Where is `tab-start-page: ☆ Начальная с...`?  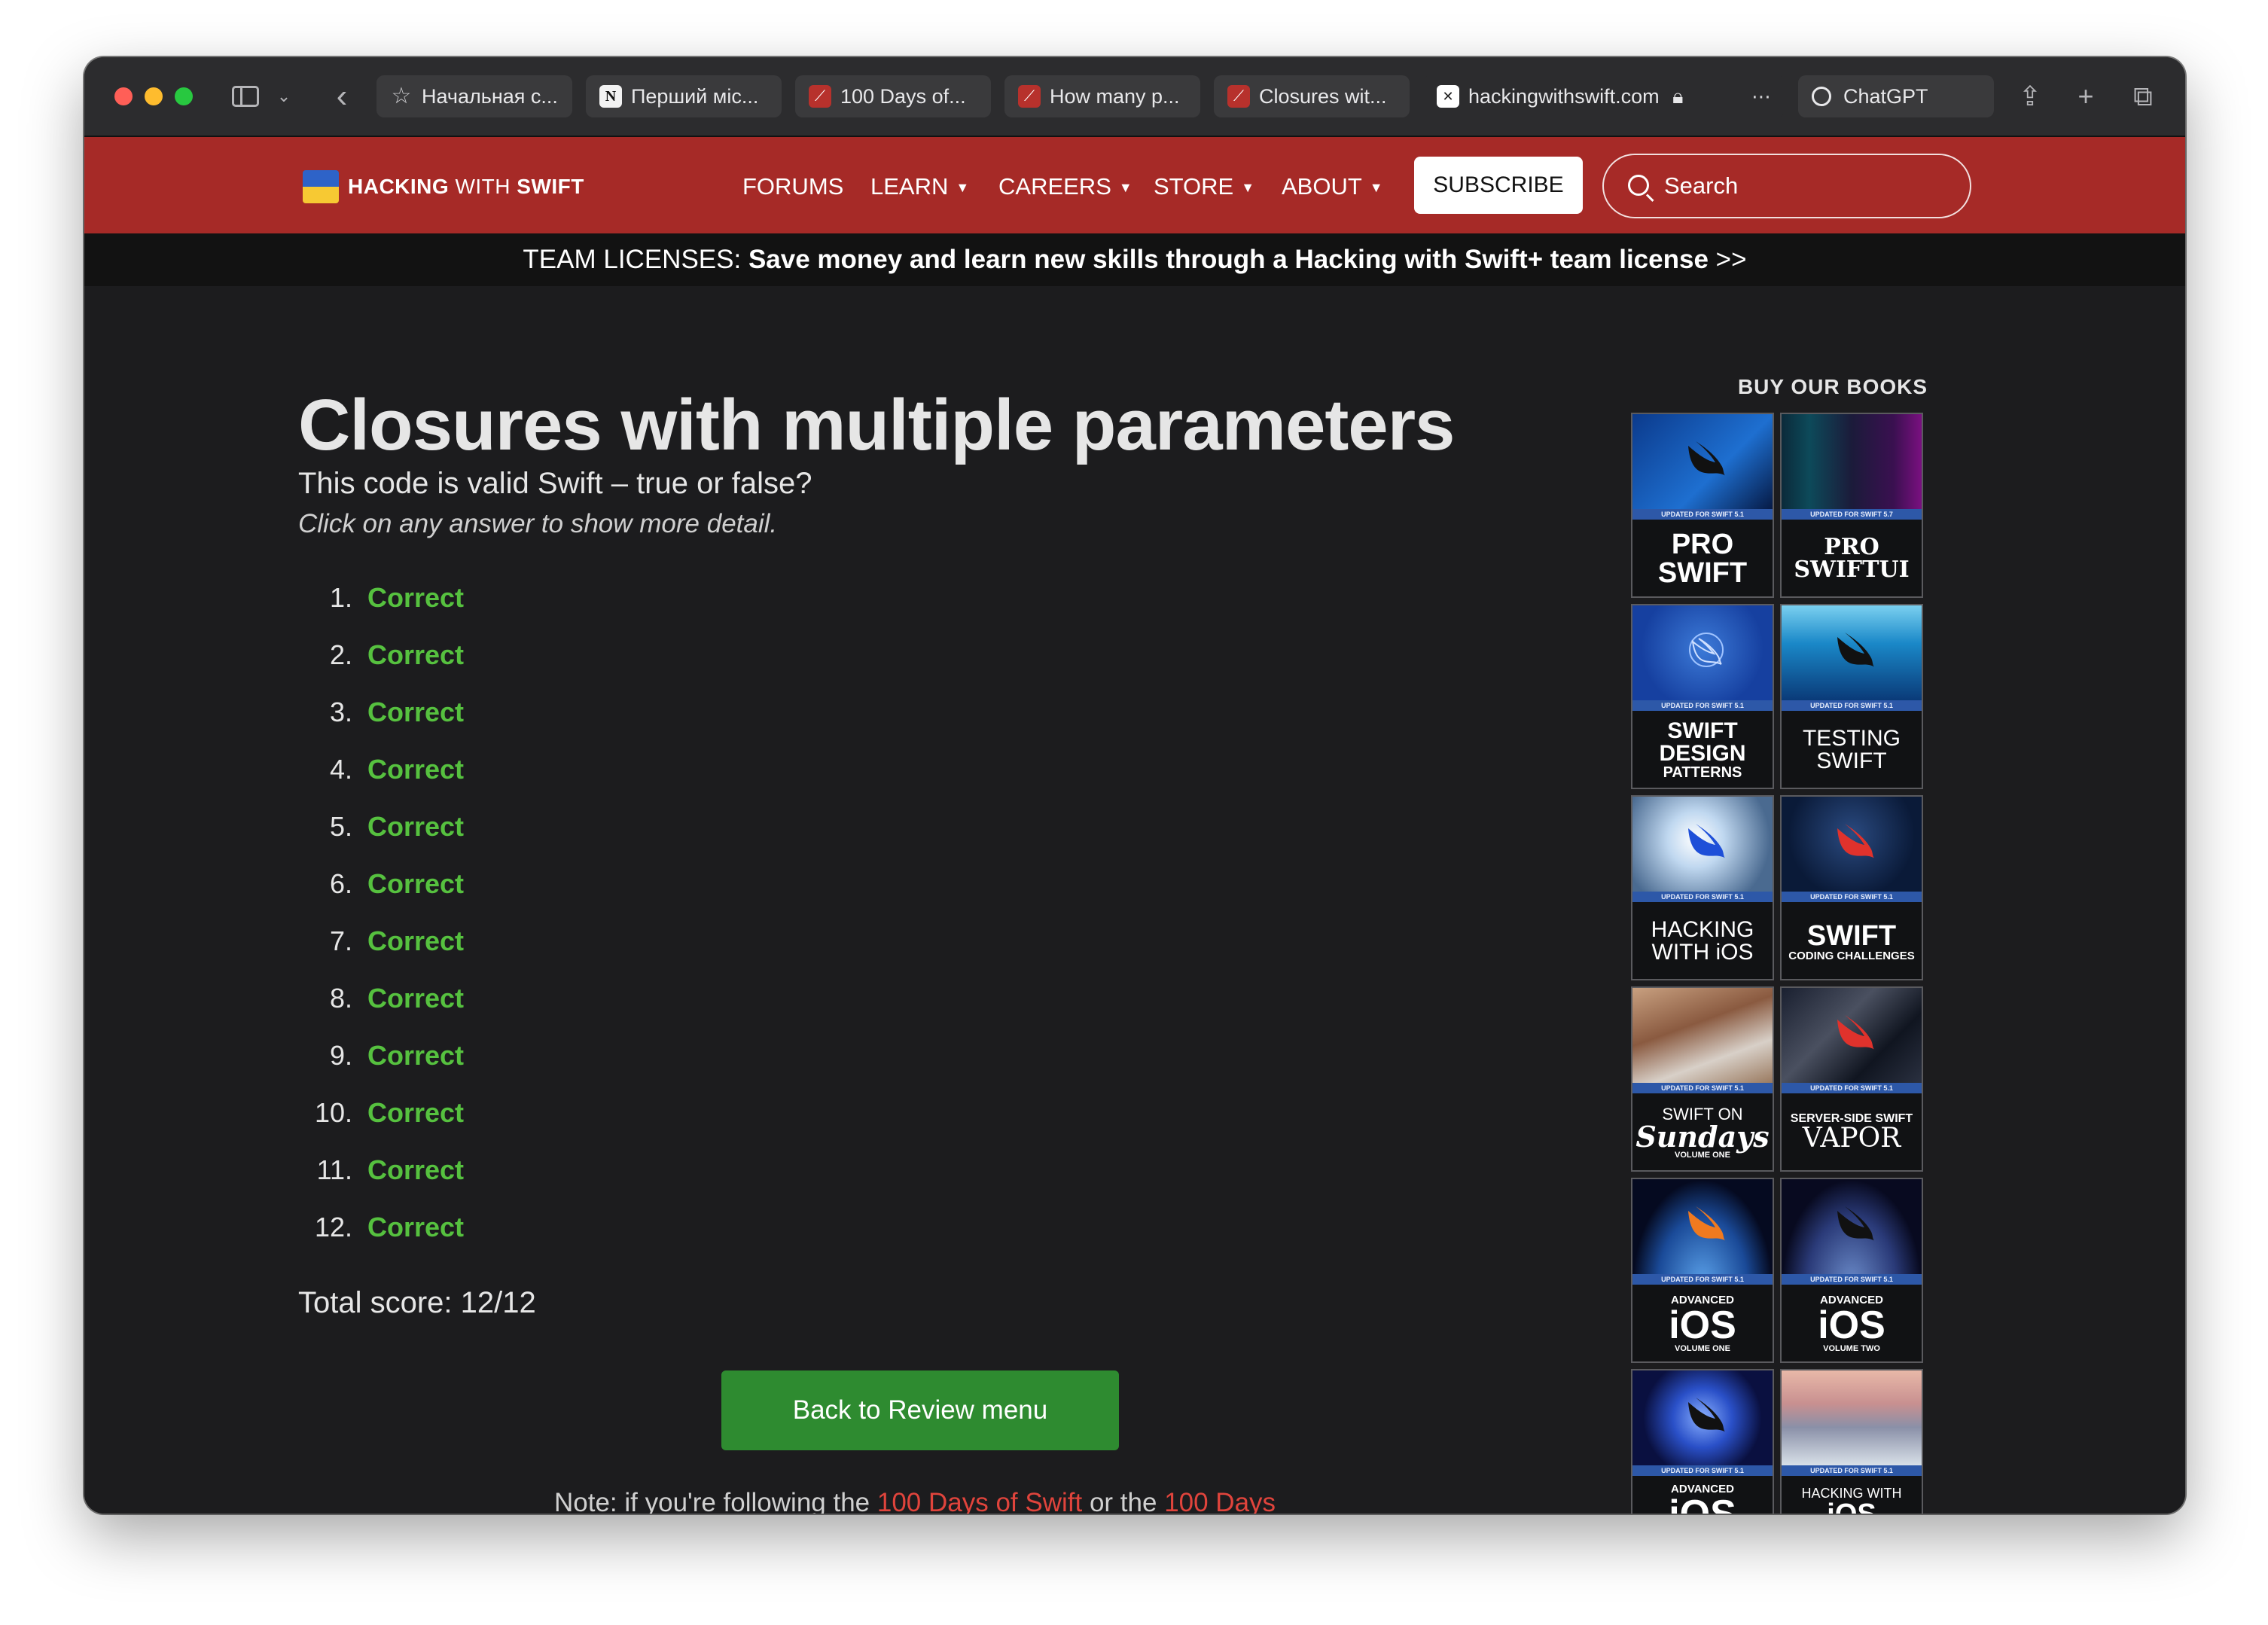 tab-start-page: ☆ Начальная с... is located at coordinates (474, 96).